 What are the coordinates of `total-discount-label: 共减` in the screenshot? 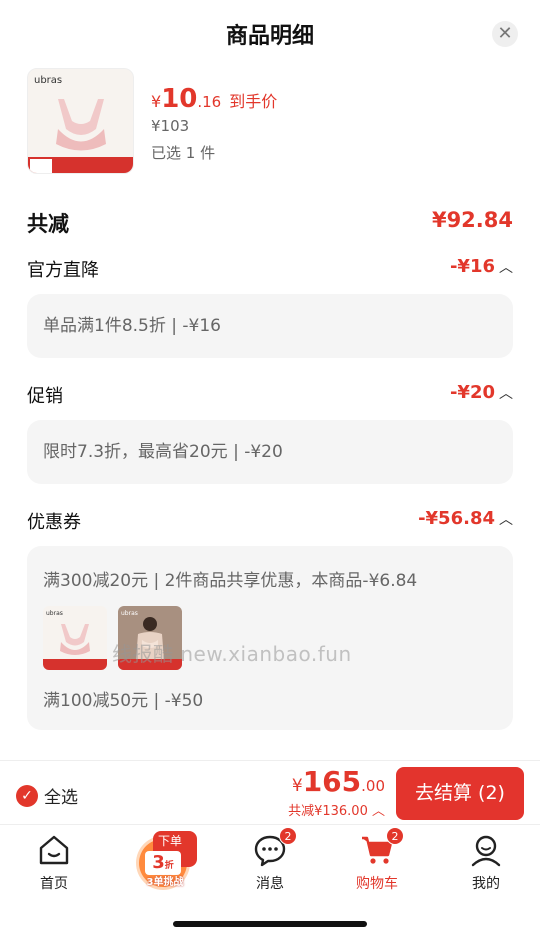 It's located at (48, 224).